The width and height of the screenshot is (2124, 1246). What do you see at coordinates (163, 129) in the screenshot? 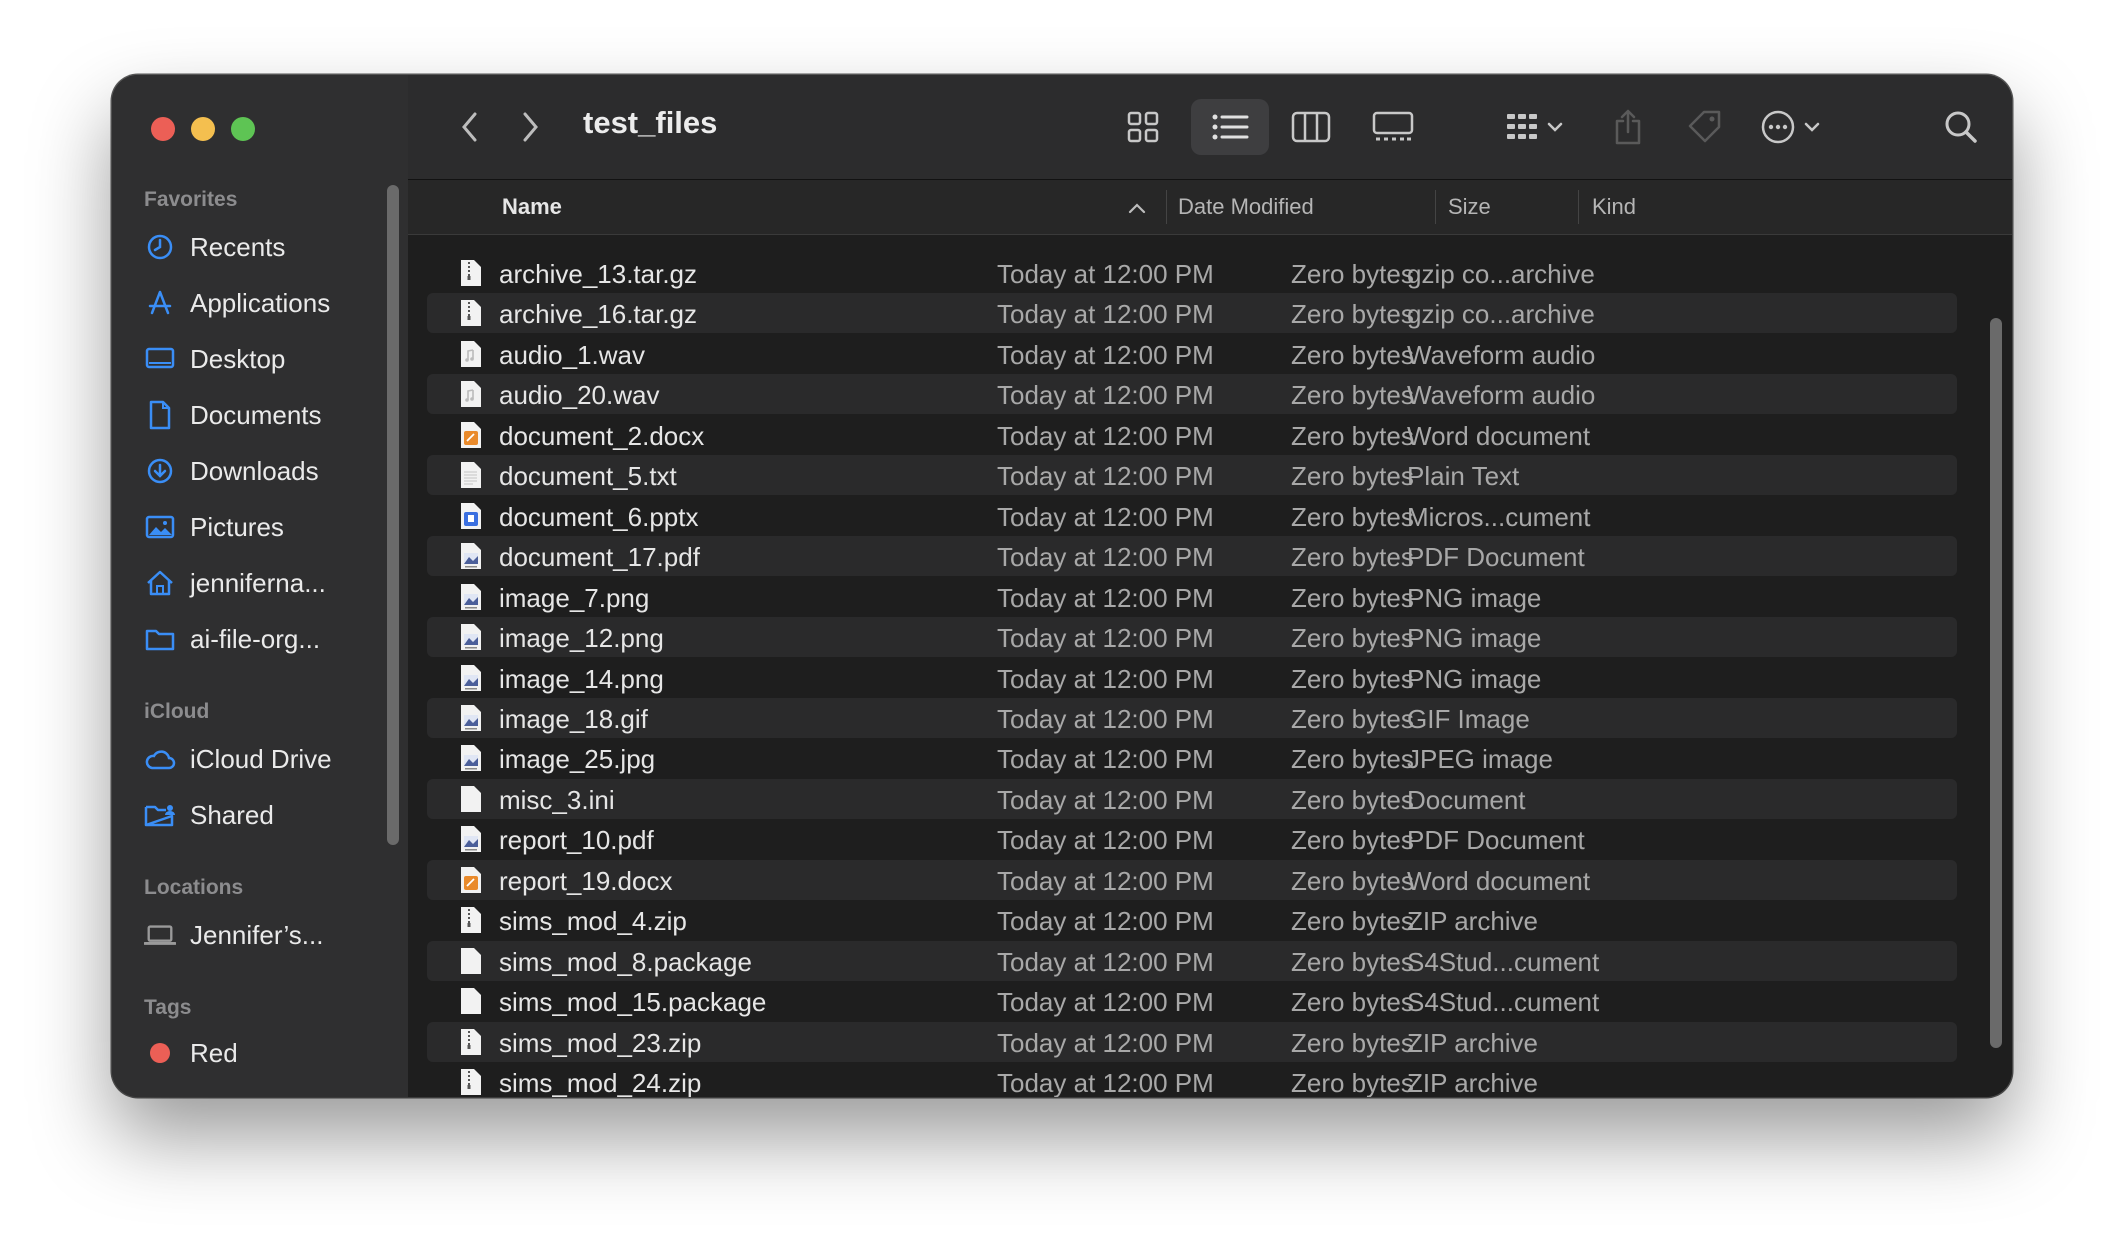
I see `close-window-button` at bounding box center [163, 129].